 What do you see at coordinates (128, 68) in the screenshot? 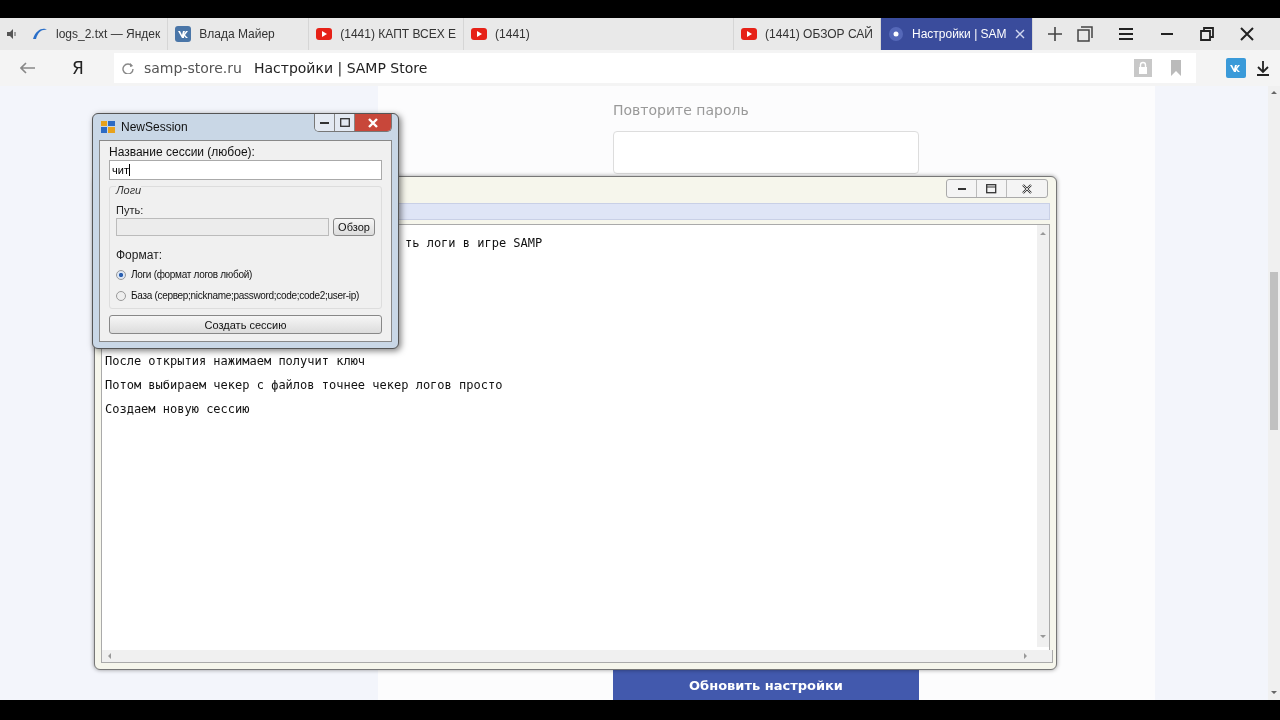
I see `reload-icon` at bounding box center [128, 68].